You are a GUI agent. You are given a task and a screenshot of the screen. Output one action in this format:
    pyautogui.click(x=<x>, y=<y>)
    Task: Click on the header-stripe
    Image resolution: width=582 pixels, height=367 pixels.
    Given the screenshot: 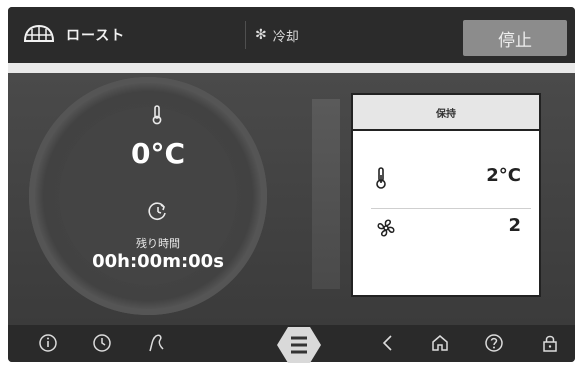 What is the action you would take?
    pyautogui.click(x=291, y=68)
    